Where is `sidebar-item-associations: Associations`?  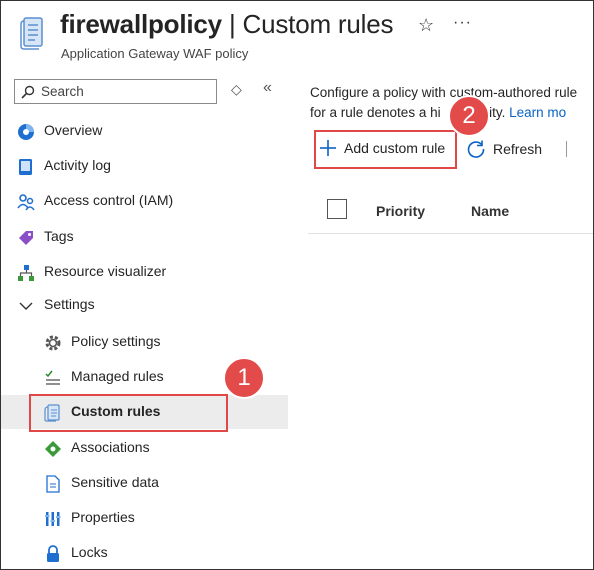
sidebar-item-associations: Associations is located at coordinates (144, 448).